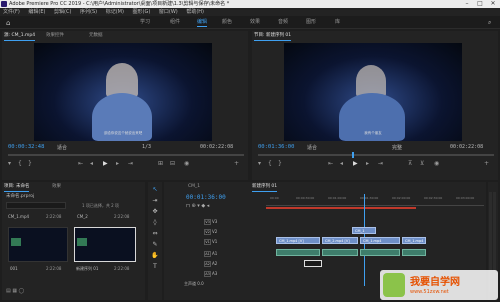 Image resolution: width=500 pixels, height=302 pixels. I want to click on tab-sequence-cm1: CM_1, so click(194, 186).